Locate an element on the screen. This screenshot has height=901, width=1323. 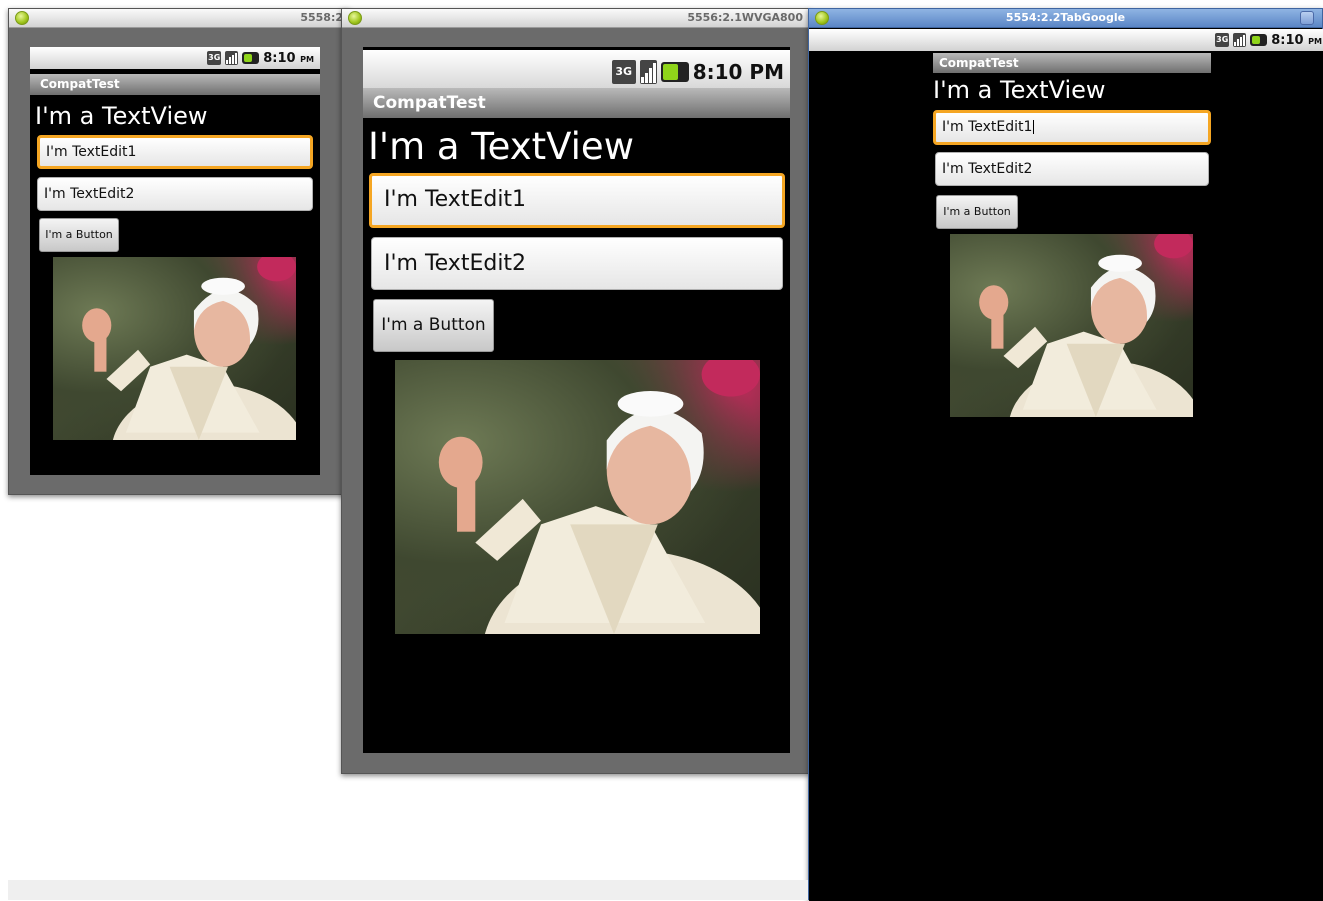
window-title: 5554:2.2TabGoogle is located at coordinates (1065, 17).